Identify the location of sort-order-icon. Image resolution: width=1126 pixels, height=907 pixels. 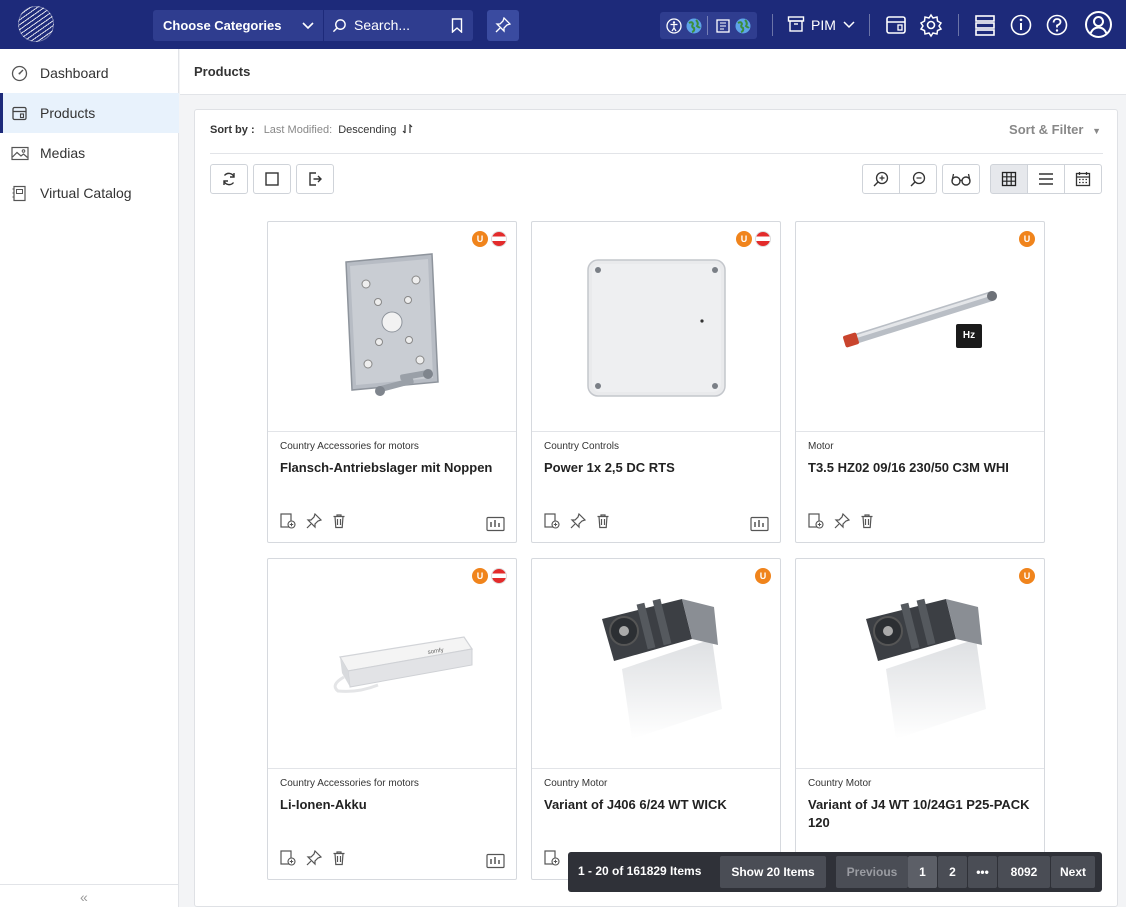
(408, 128).